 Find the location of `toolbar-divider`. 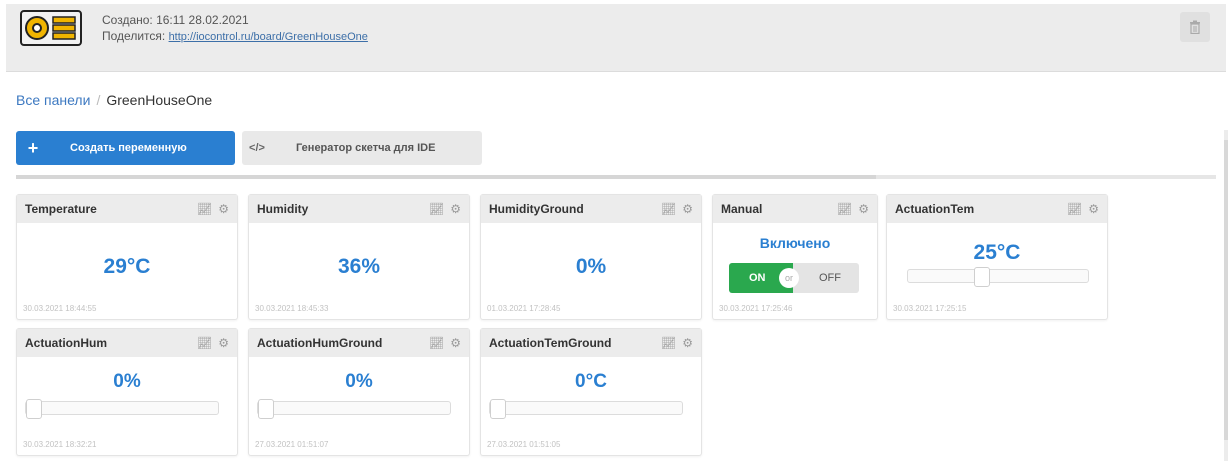

toolbar-divider is located at coordinates (616, 177).